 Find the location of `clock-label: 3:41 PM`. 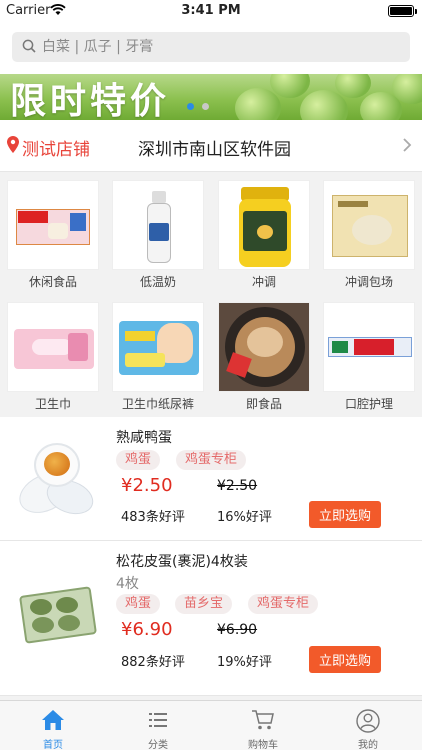

clock-label: 3:41 PM is located at coordinates (211, 10).